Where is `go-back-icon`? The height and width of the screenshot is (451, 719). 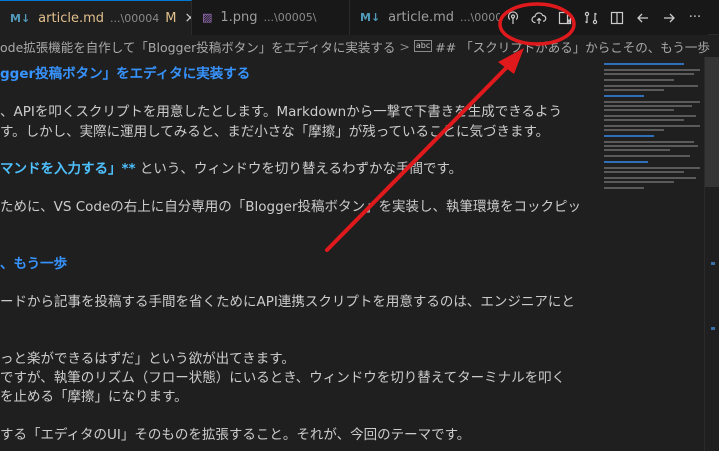 go-back-icon is located at coordinates (643, 17).